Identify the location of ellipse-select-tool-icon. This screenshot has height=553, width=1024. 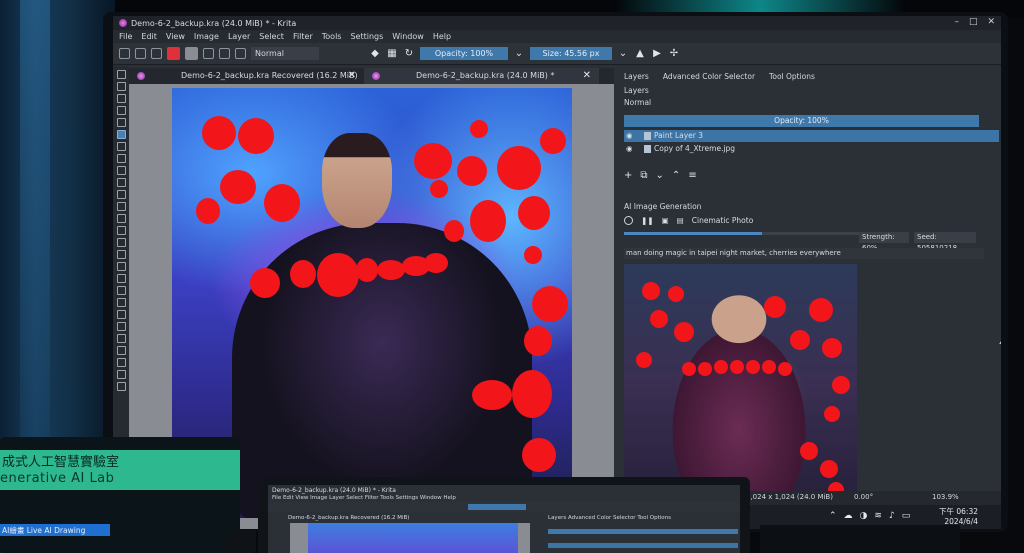
(121, 350).